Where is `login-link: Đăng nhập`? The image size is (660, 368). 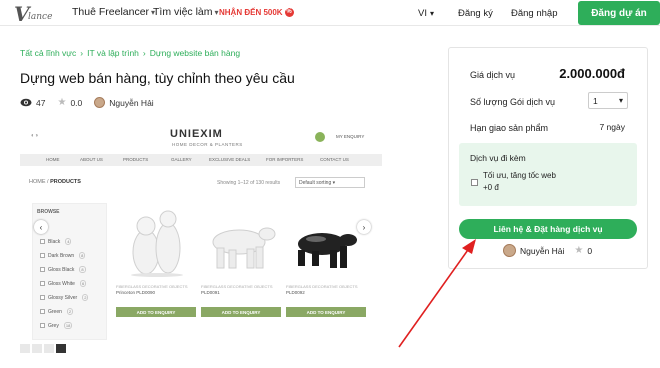
login-link: Đăng nhập is located at coordinates (534, 13).